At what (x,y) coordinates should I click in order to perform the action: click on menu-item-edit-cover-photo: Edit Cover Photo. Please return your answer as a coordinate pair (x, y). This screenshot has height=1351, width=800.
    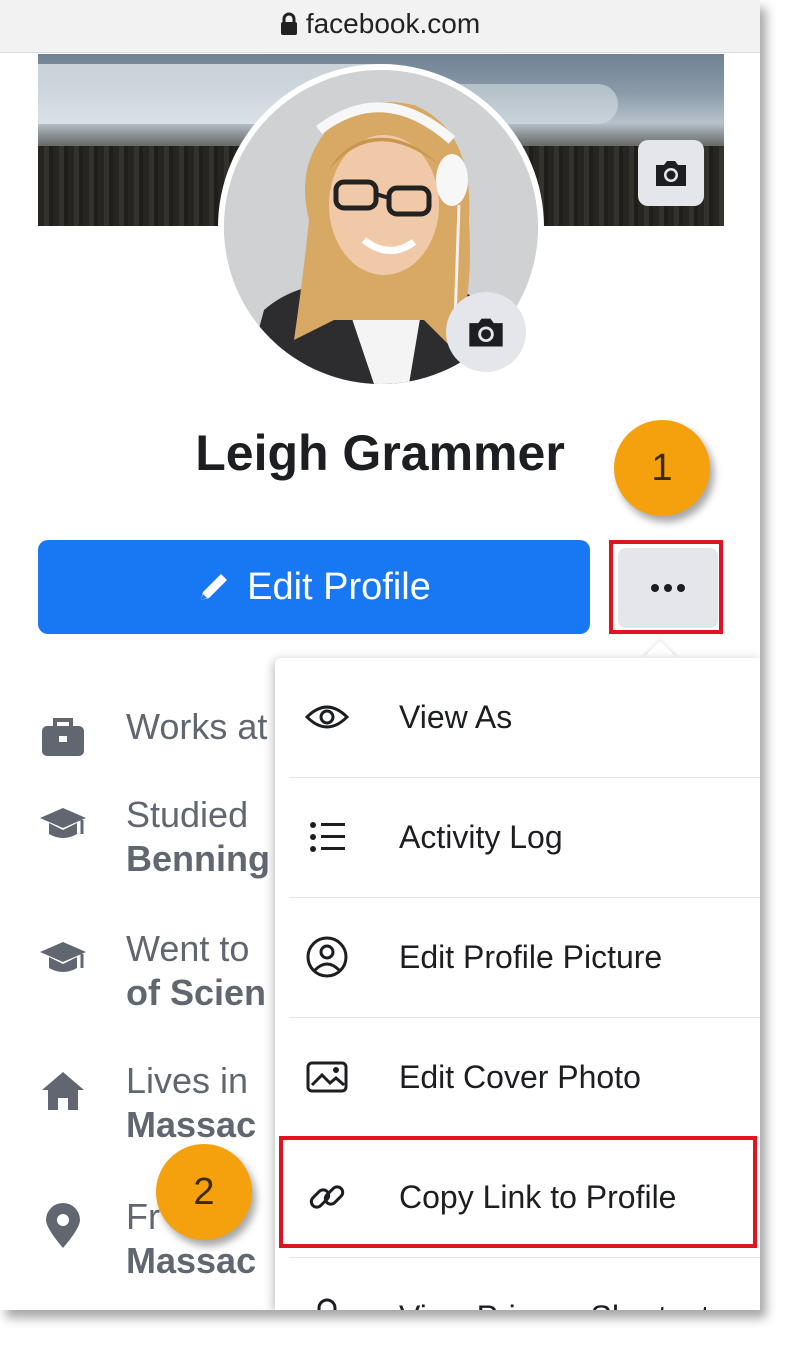
    Looking at the image, I should click on (517, 1077).